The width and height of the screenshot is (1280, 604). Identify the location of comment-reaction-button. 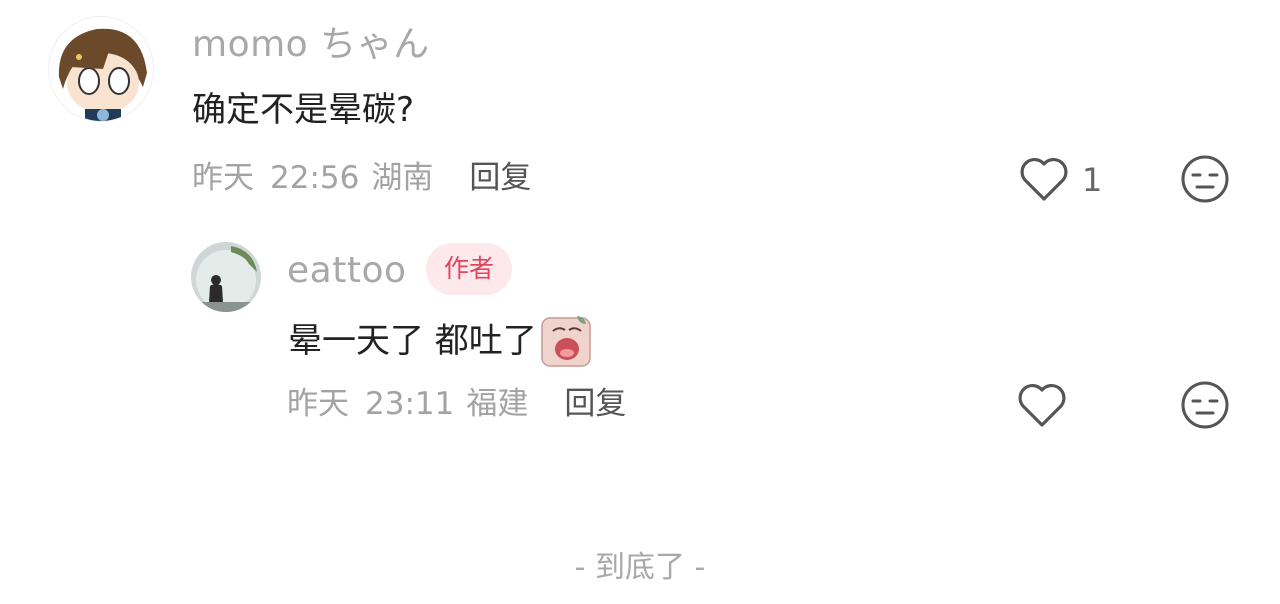
(1205, 179).